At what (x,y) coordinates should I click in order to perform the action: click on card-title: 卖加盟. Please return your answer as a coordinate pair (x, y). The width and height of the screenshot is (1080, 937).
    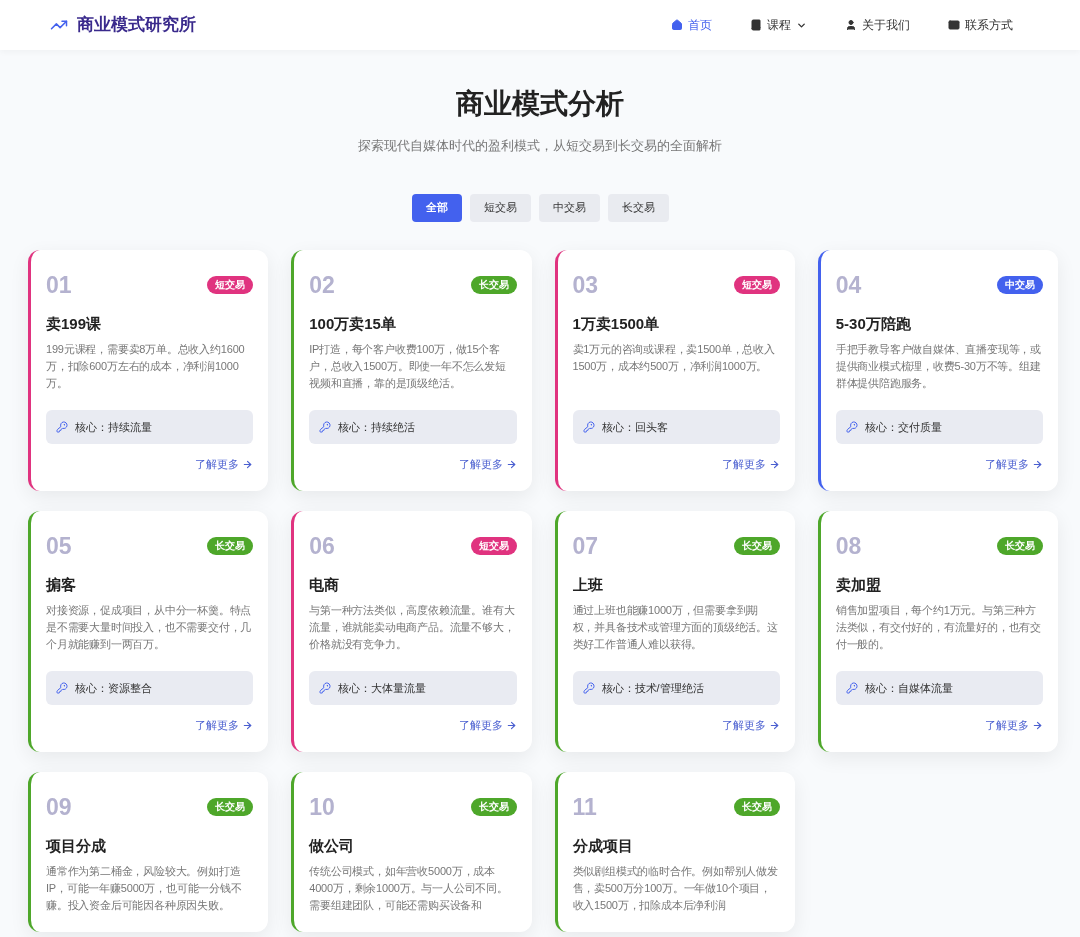
    Looking at the image, I should click on (858, 584).